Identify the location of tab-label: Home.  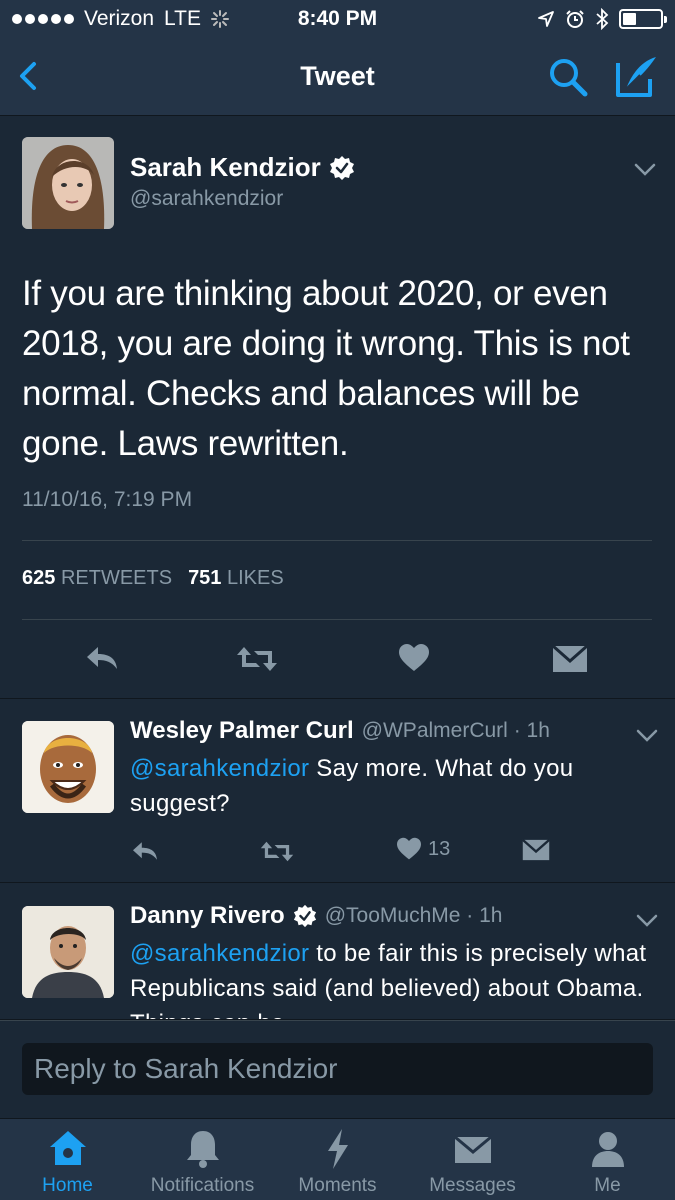
(67, 1185).